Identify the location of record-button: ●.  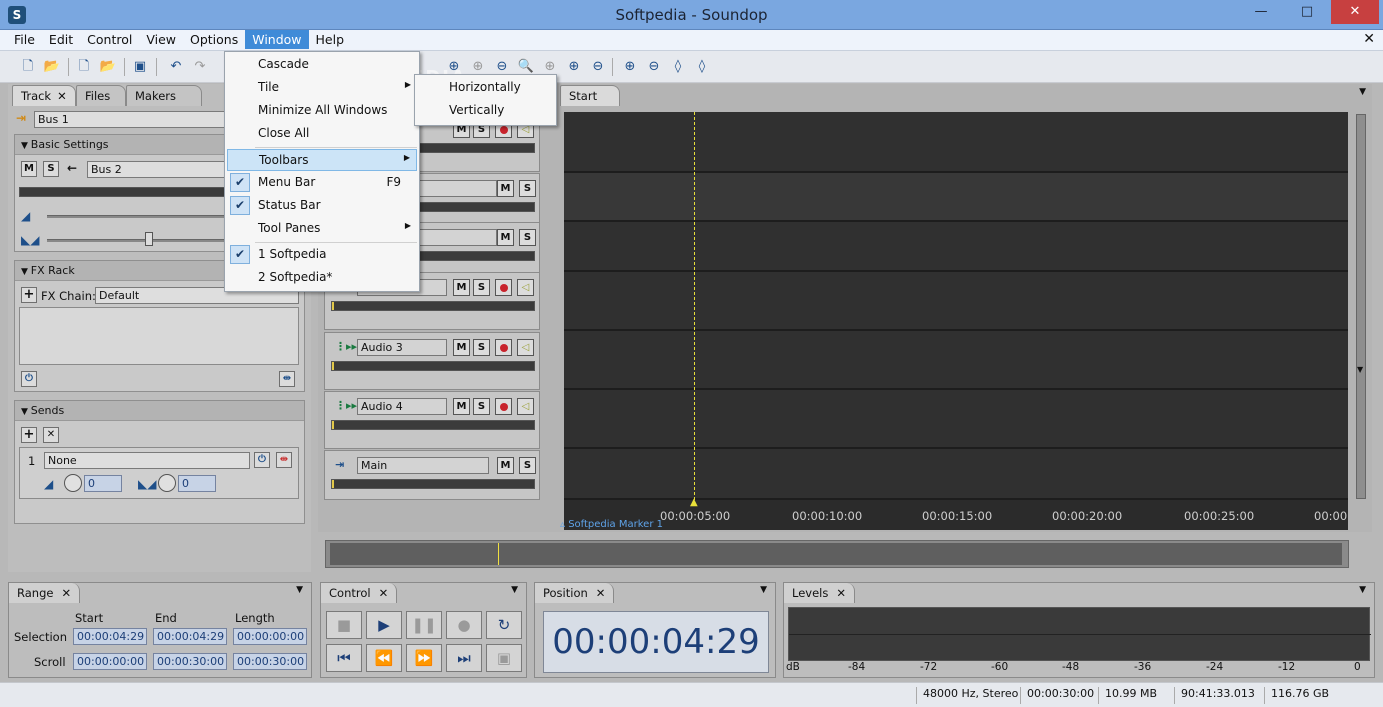
(464, 625).